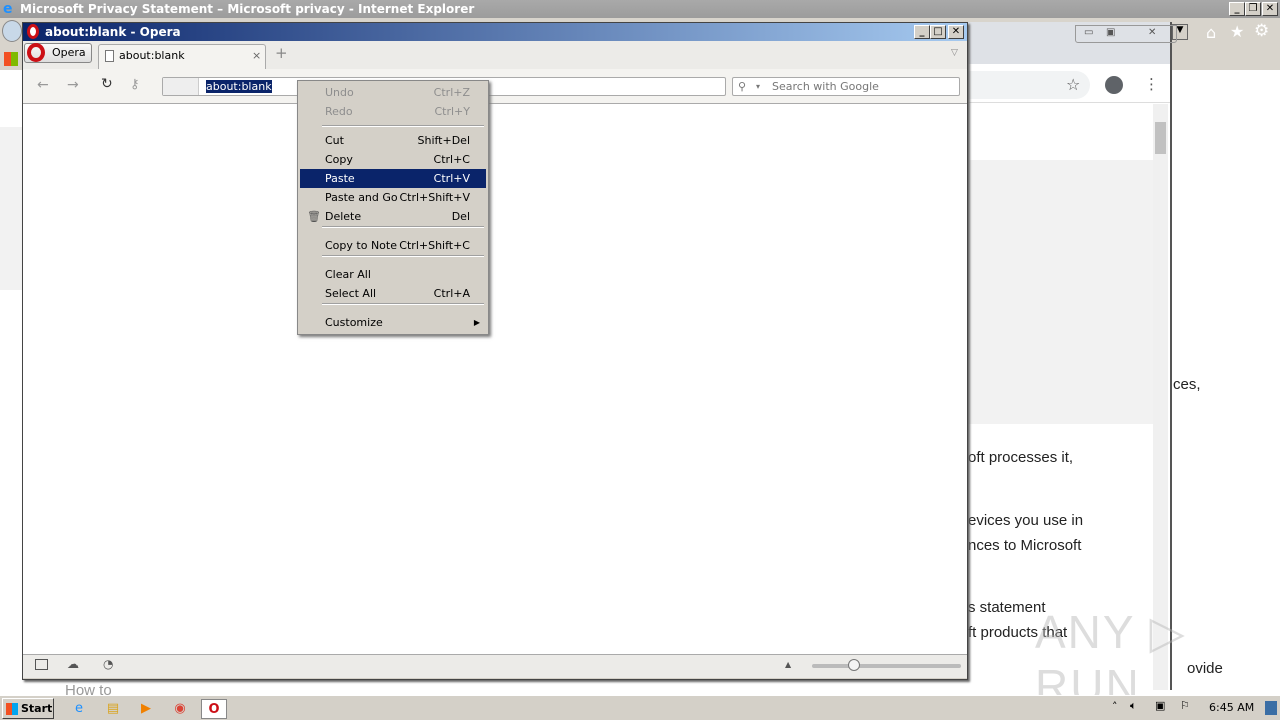 This screenshot has height=720, width=1280. What do you see at coordinates (1271, 708) in the screenshot?
I see `show-desktop-button` at bounding box center [1271, 708].